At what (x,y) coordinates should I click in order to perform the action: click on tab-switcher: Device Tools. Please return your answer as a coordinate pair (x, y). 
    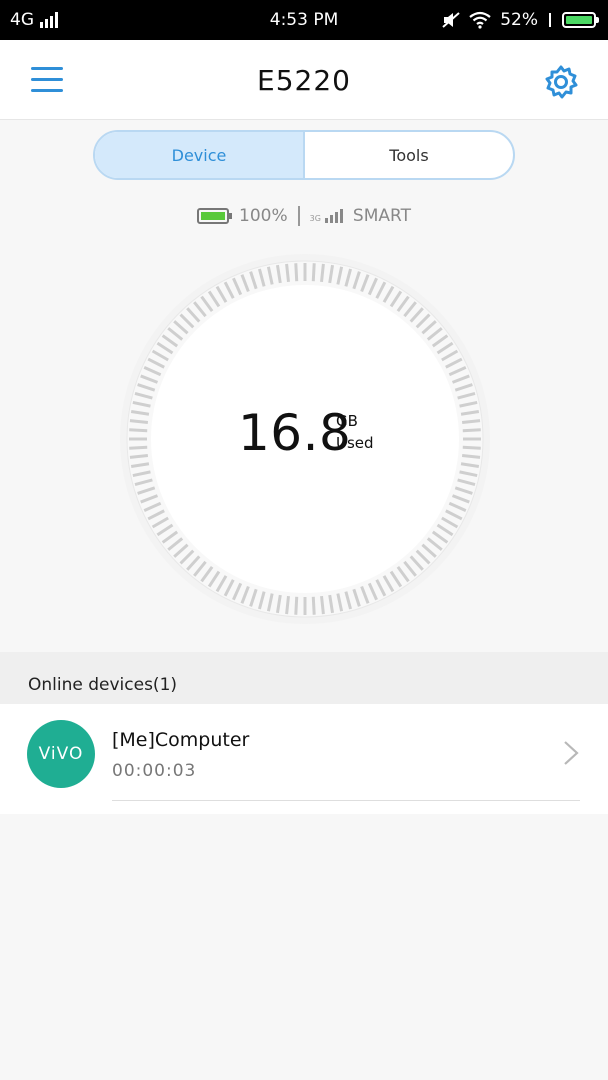
    Looking at the image, I should click on (304, 155).